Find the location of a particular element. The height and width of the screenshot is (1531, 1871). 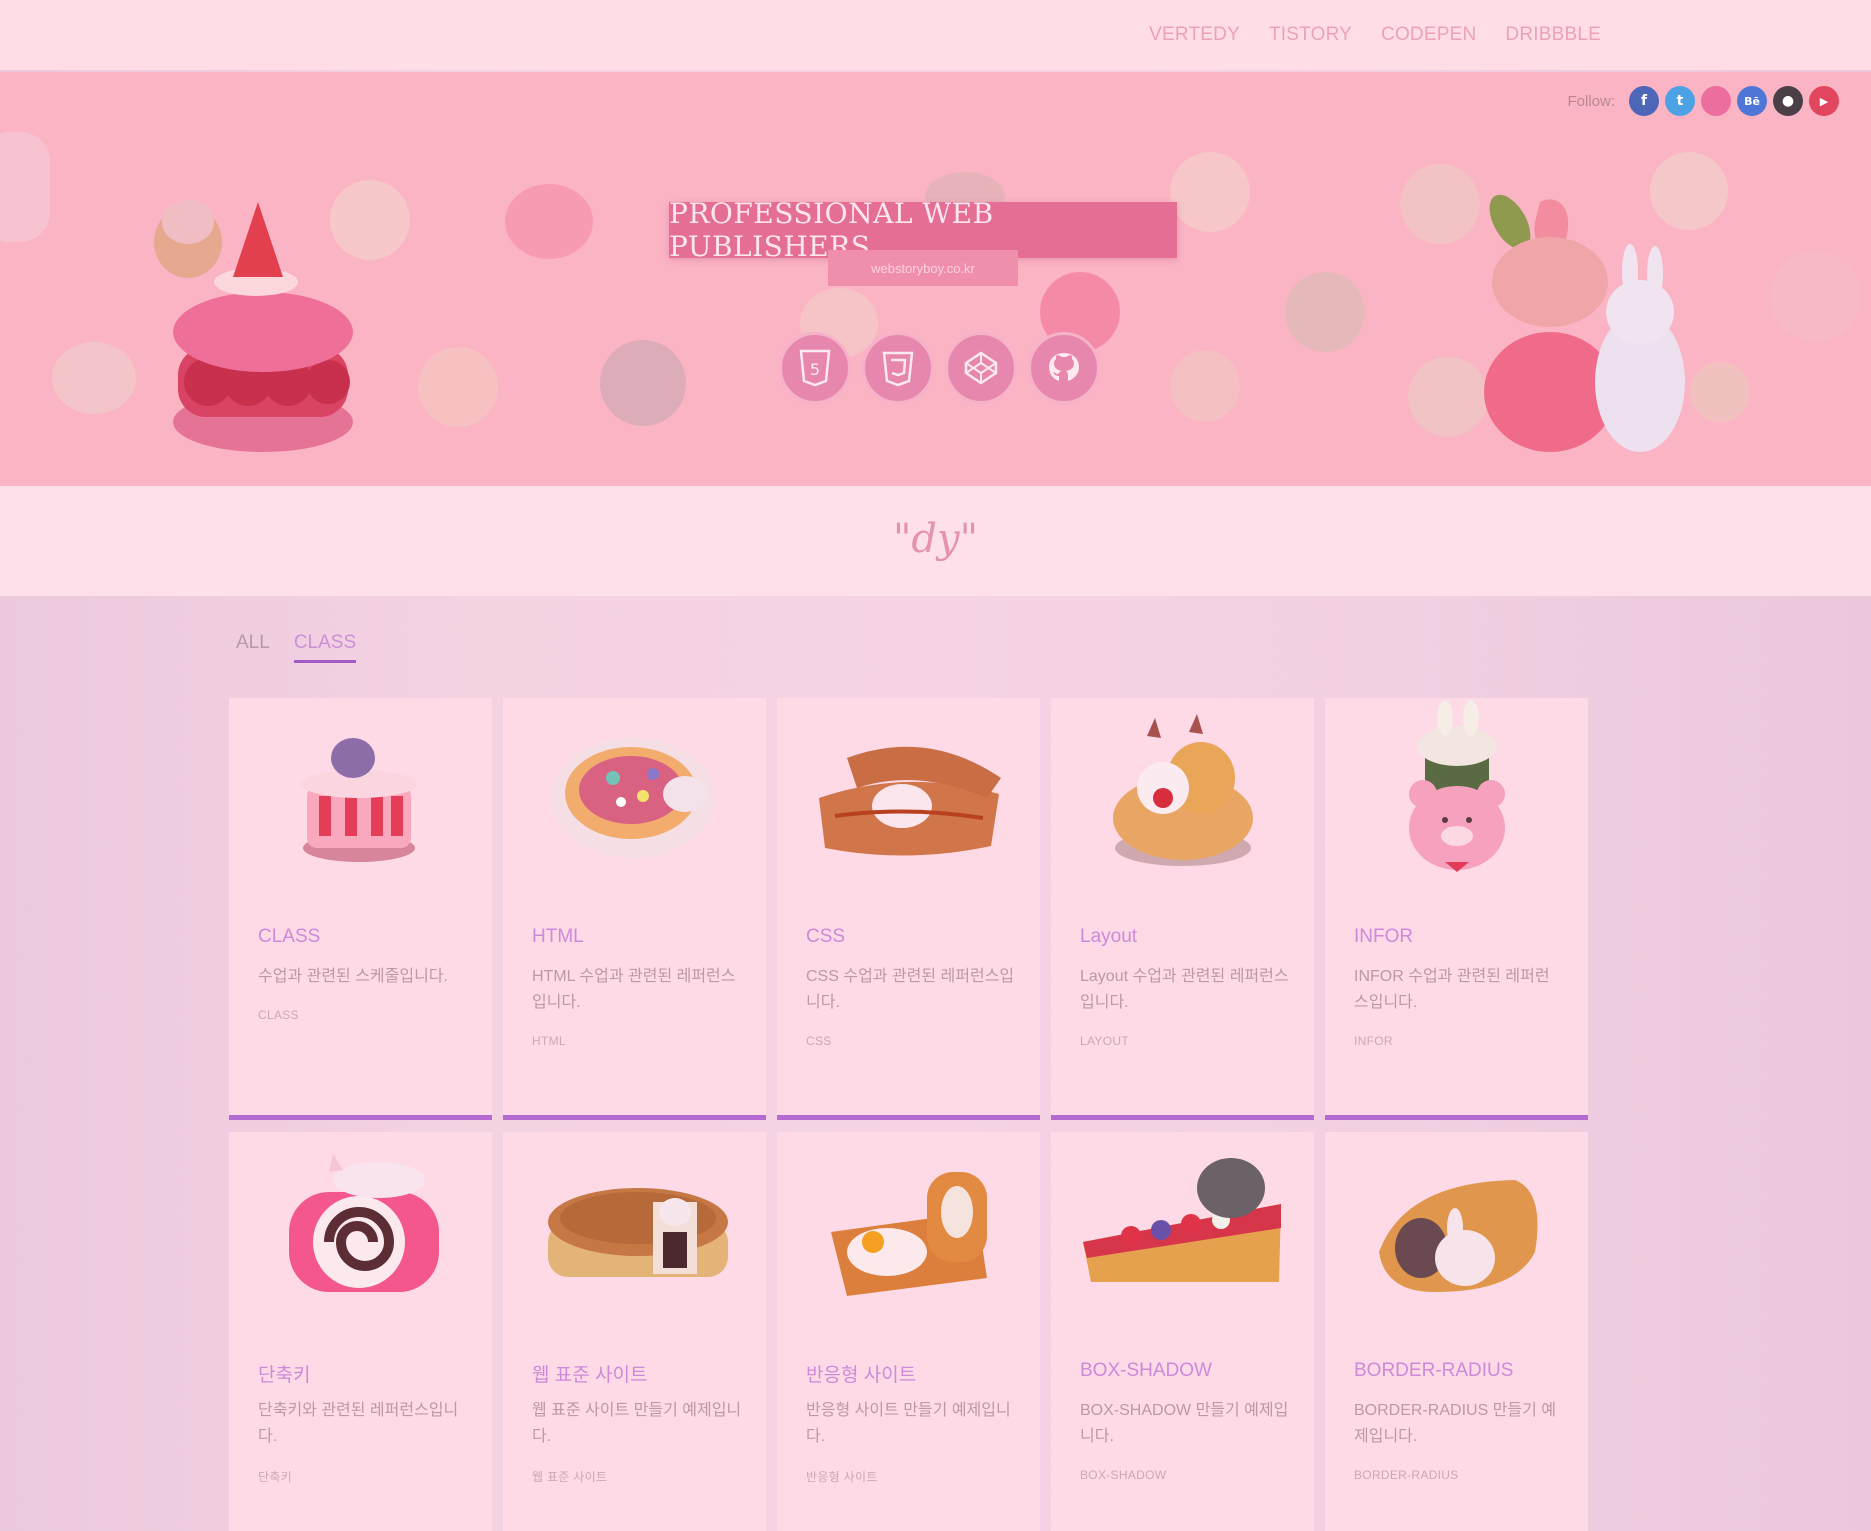

card-tag: 단축키 is located at coordinates (275, 1477).